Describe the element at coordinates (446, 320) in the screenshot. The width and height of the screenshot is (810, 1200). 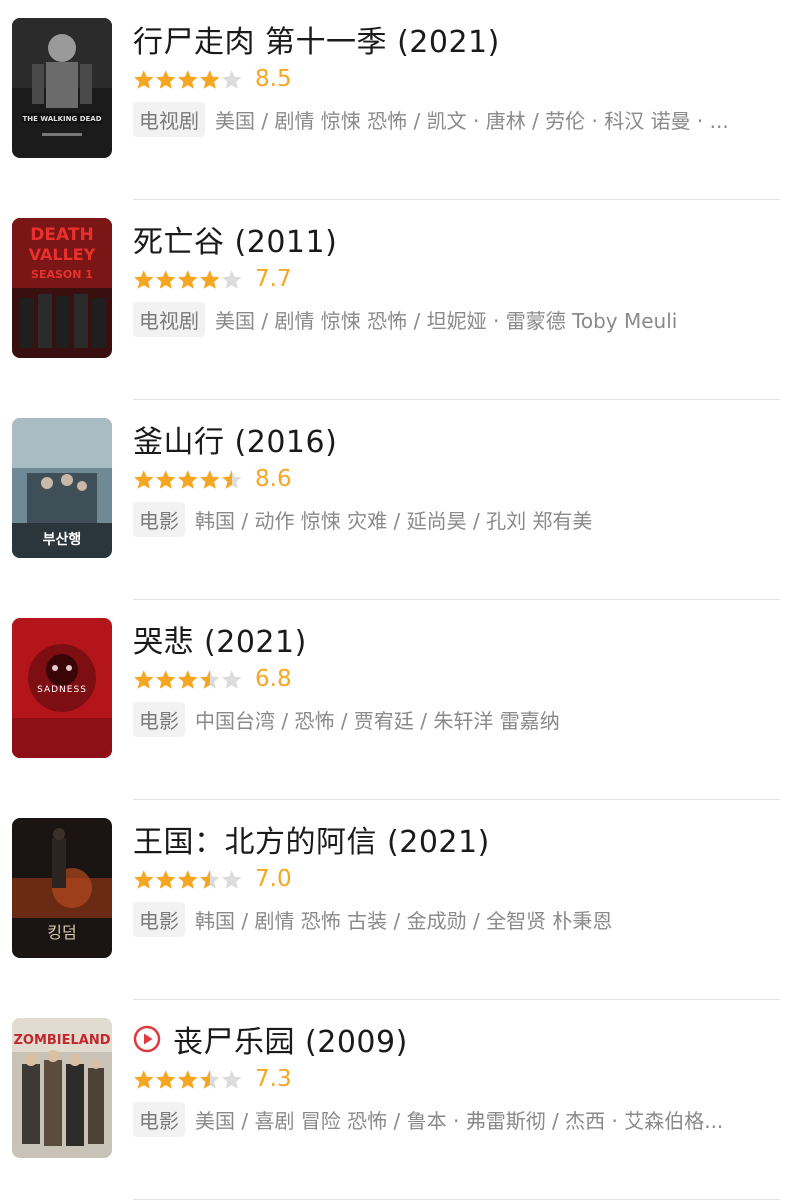
I see `movie-meta: 美国 / 剧情 惊悚 恐怖 / 坦妮娅 · 雷蒙德 Toby Meuli` at that location.